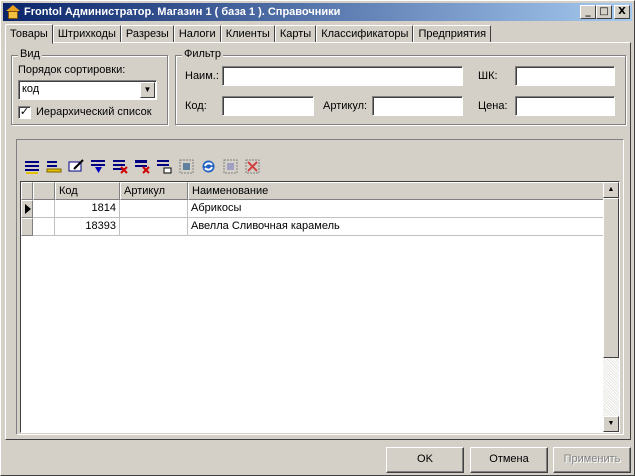 The width and height of the screenshot is (635, 476). Describe the element at coordinates (592, 460) in the screenshot. I see `apply-button: Применить` at that location.